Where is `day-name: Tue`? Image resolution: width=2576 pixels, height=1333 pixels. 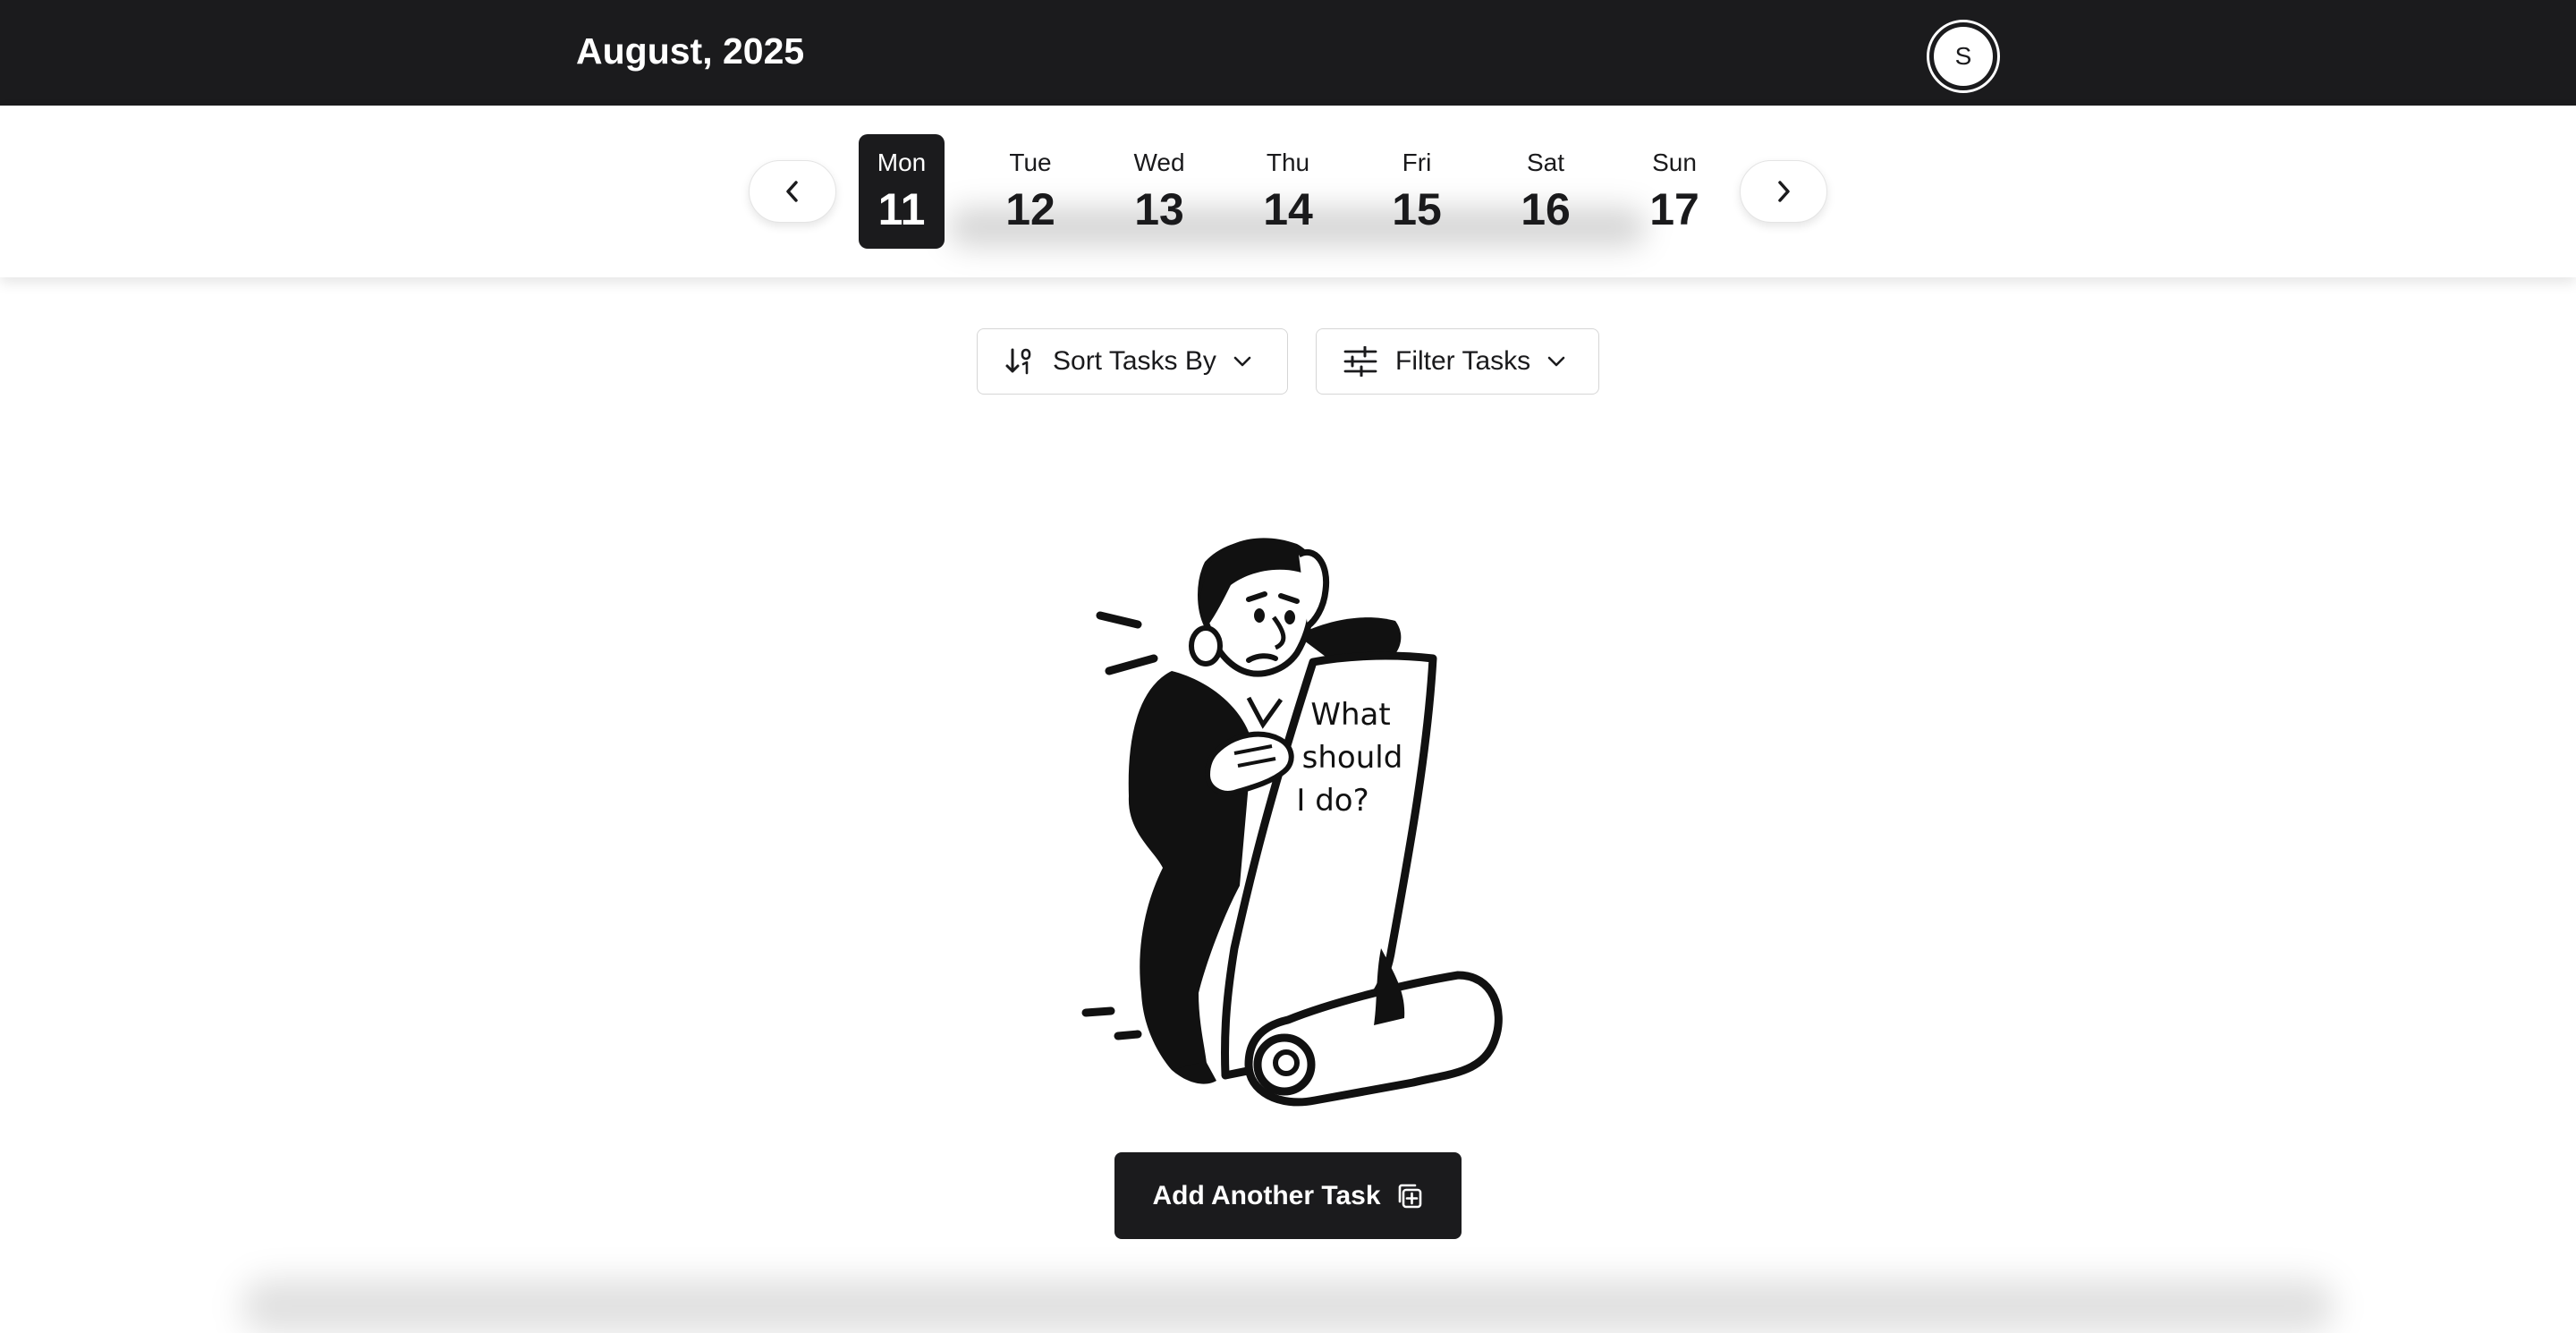 day-name: Tue is located at coordinates (1030, 162).